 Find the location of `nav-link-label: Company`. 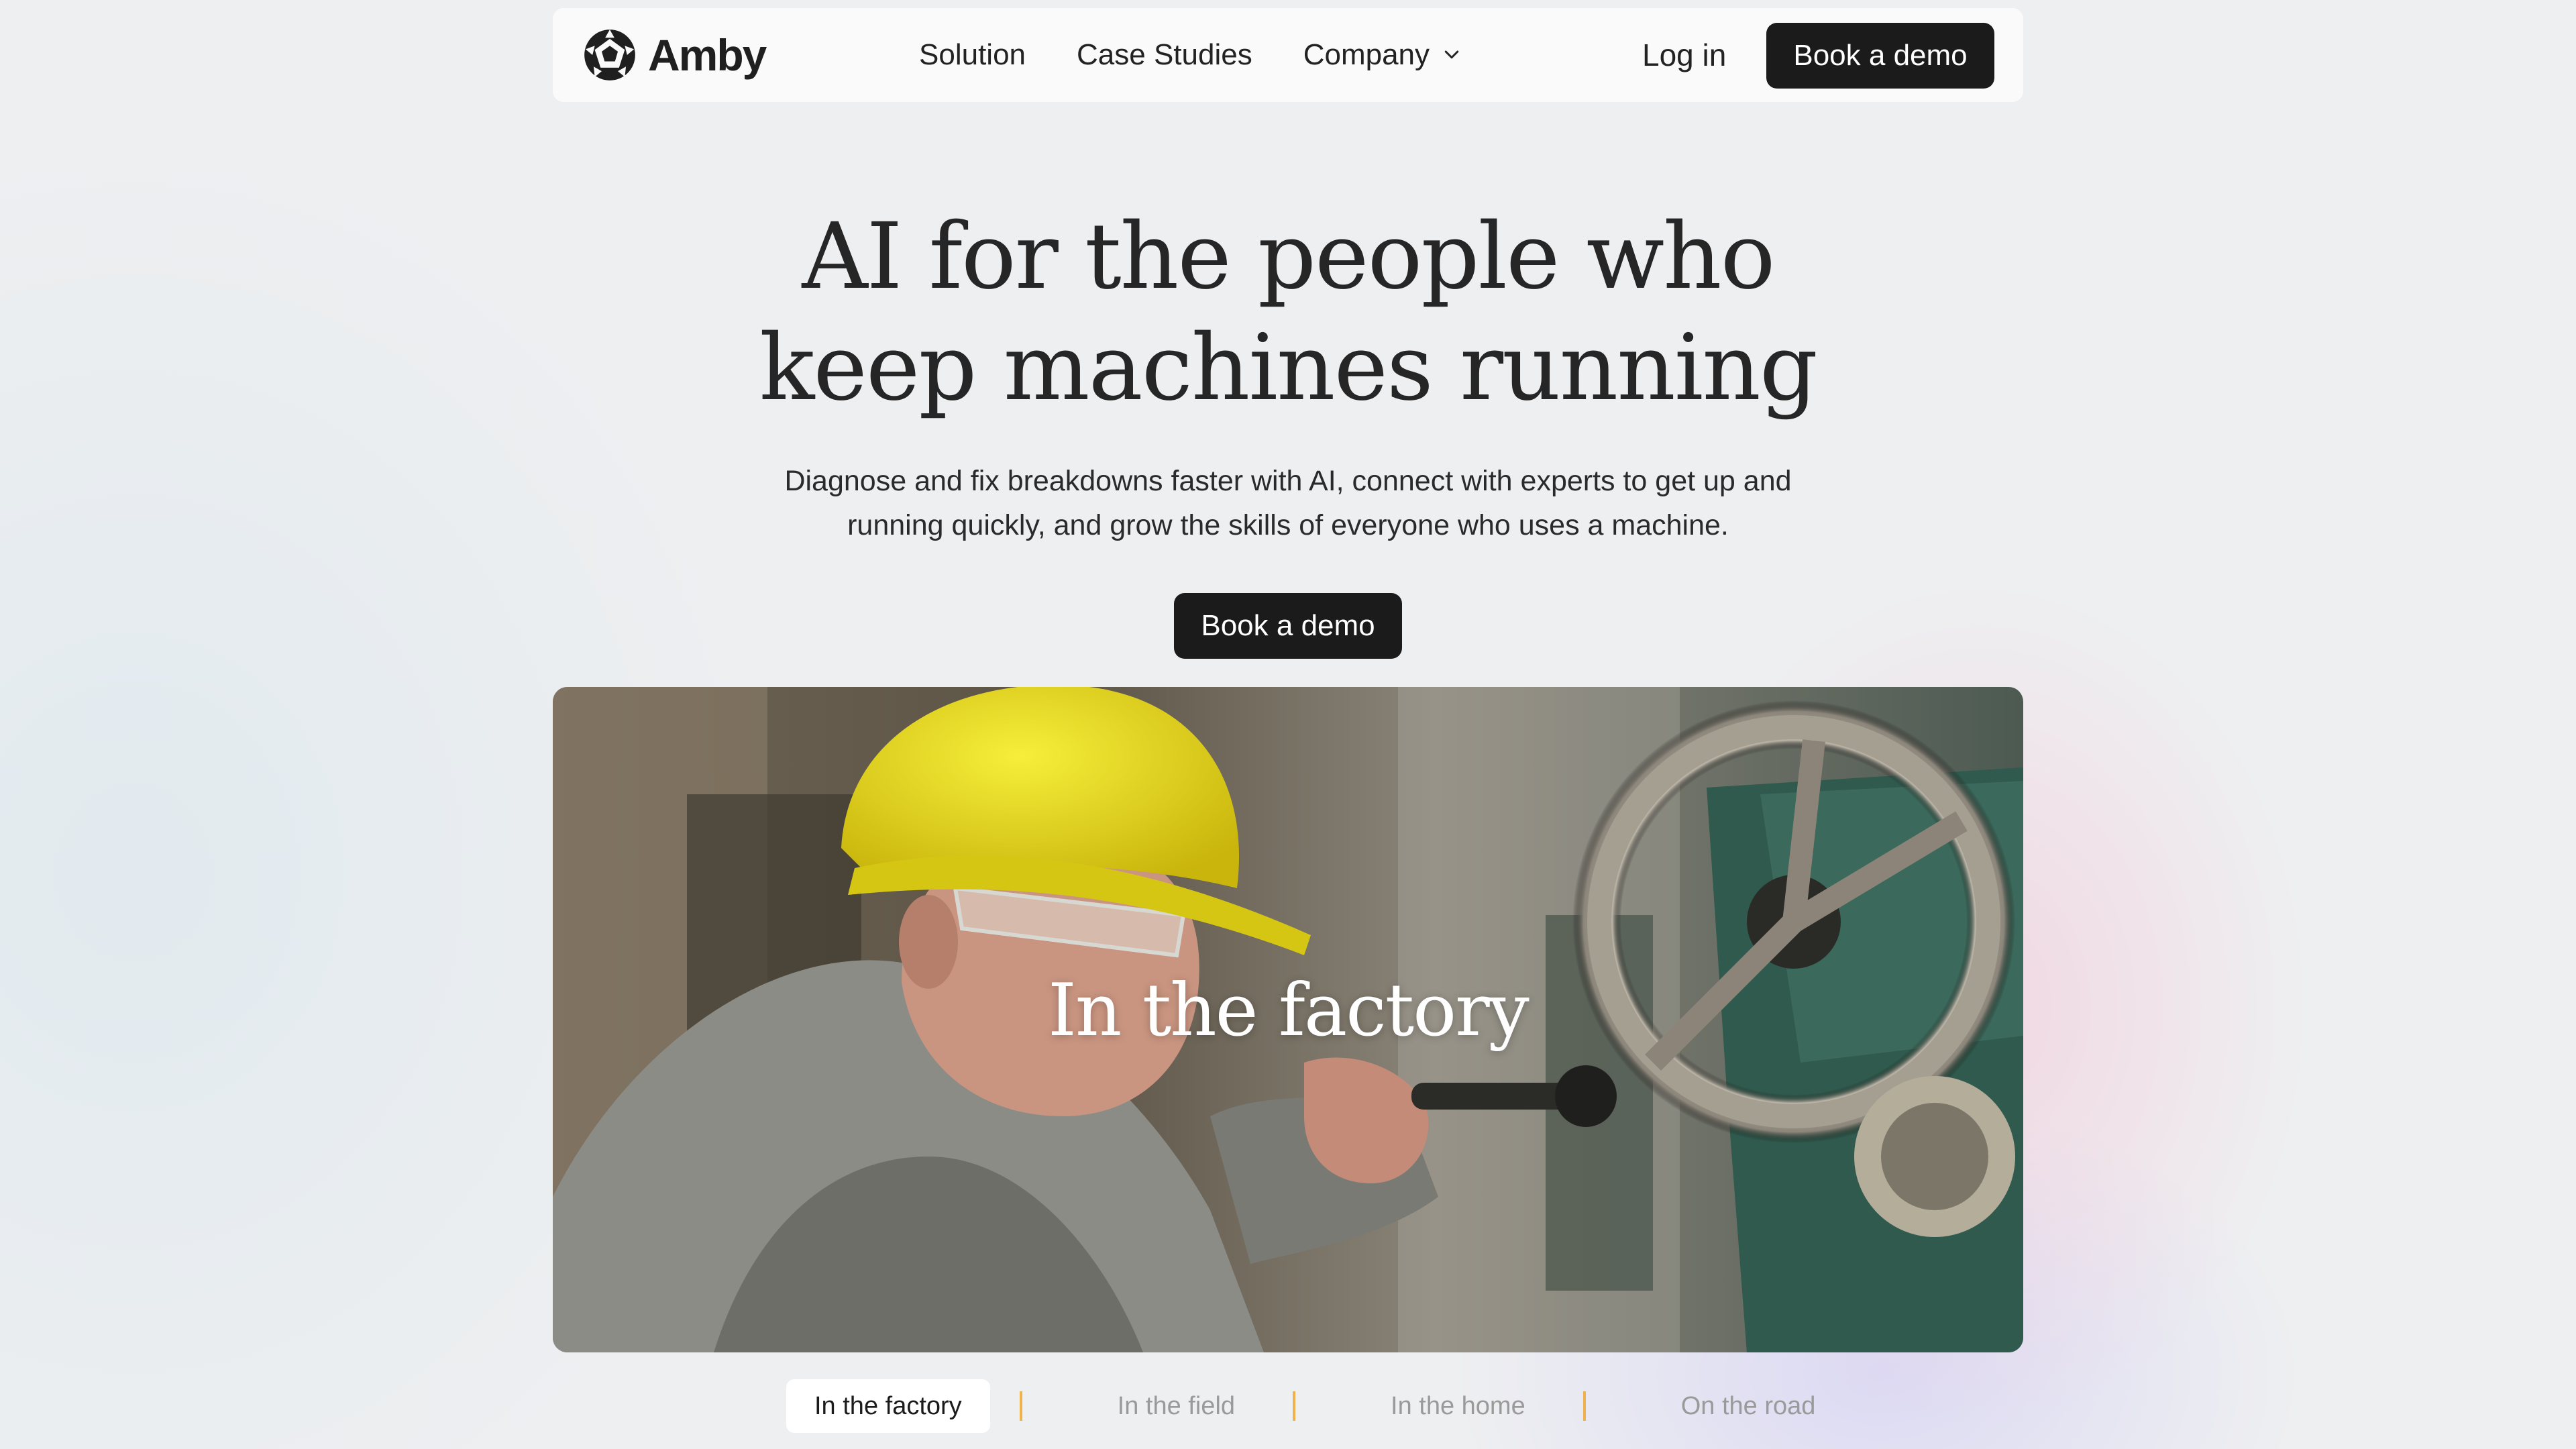

nav-link-label: Company is located at coordinates (1366, 54).